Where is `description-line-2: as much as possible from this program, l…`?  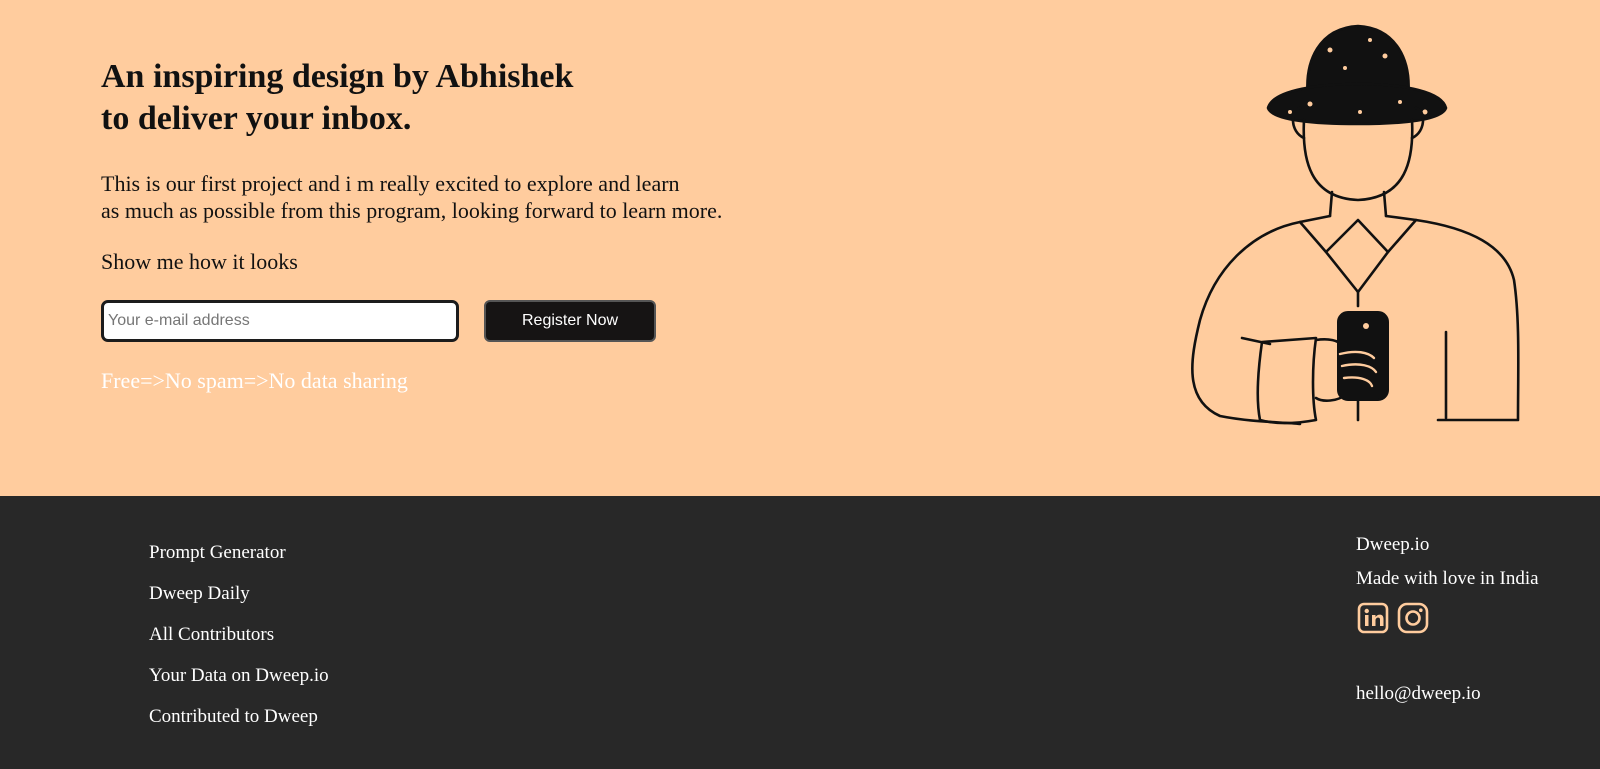
description-line-2: as much as possible from this program, l… is located at coordinates (412, 210).